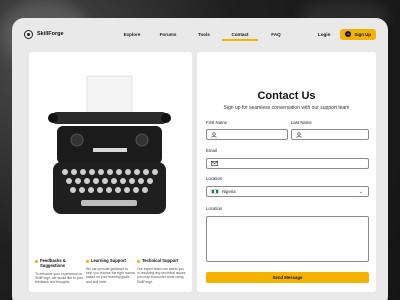 The height and width of the screenshot is (300, 400). What do you see at coordinates (214, 163) in the screenshot?
I see `mail-icon` at bounding box center [214, 163].